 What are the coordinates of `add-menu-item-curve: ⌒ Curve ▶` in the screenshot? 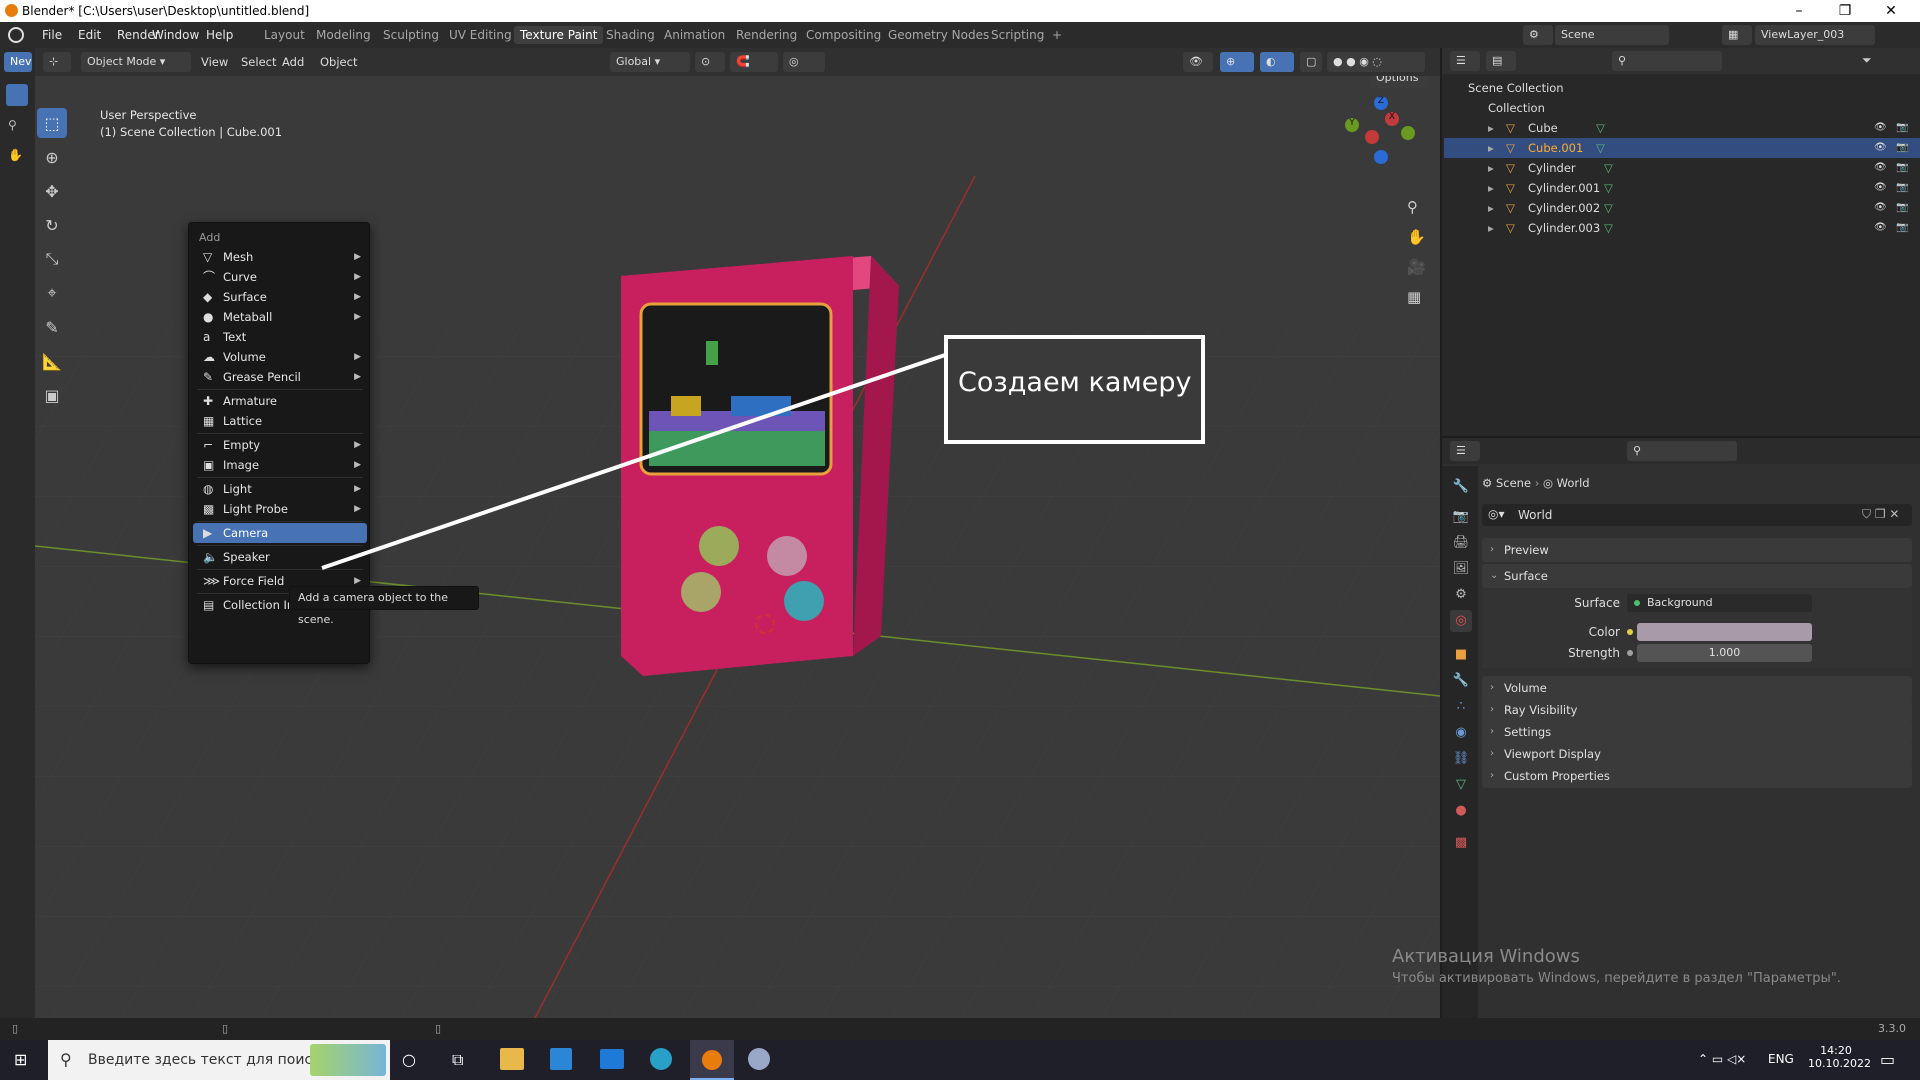 It's located at (280, 277).